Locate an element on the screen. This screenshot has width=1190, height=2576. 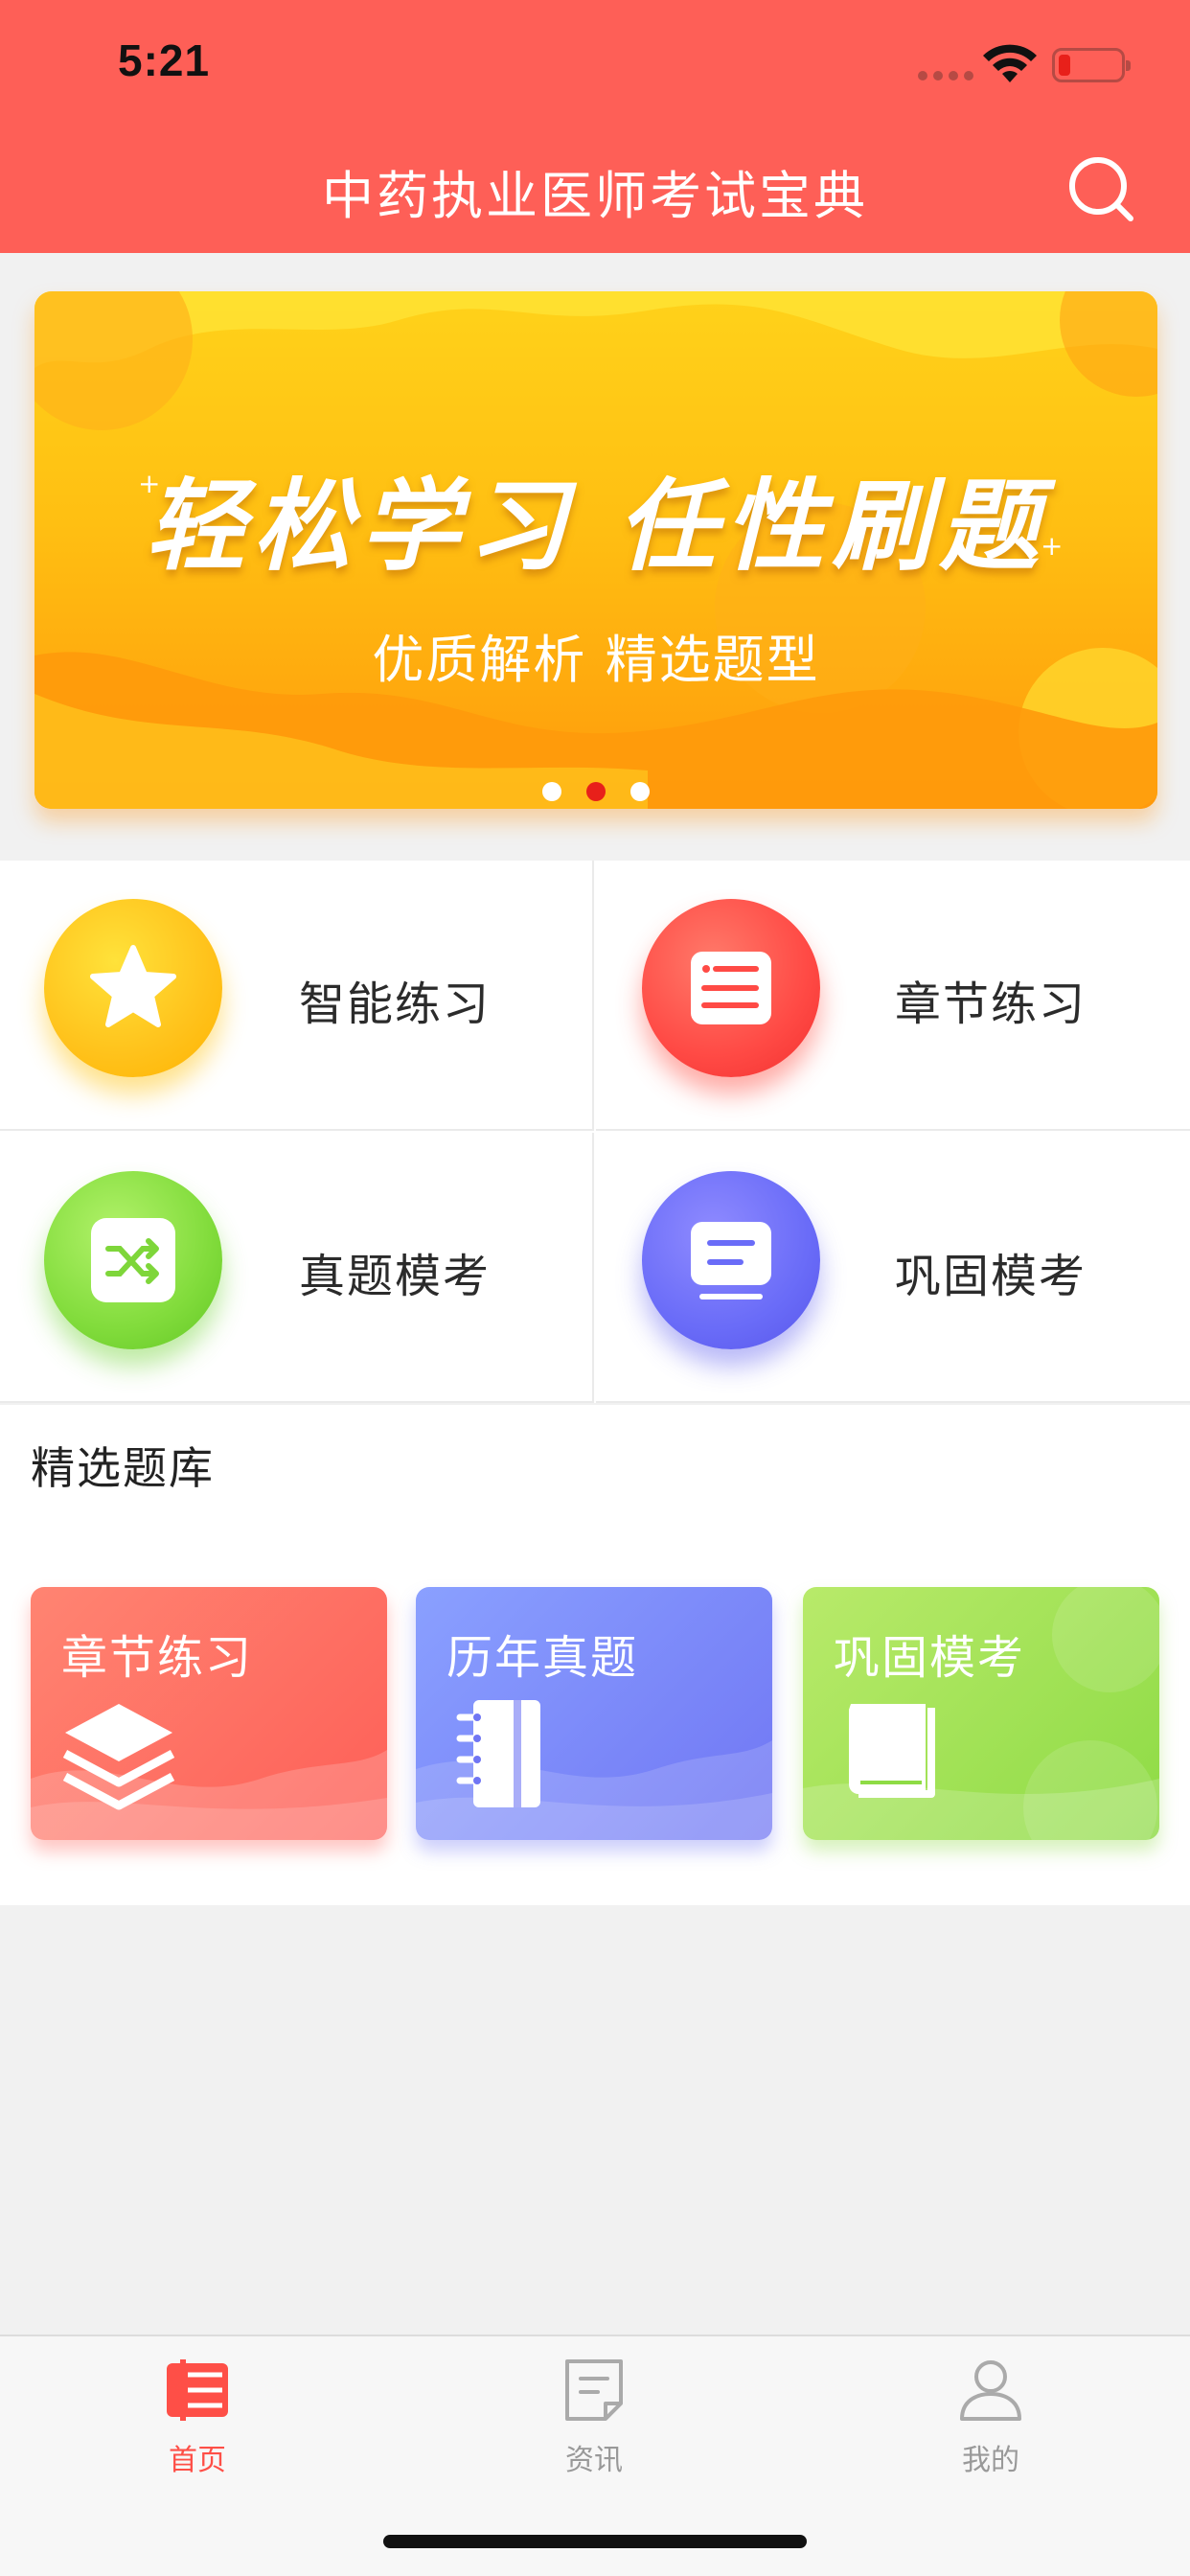
home-indicator is located at coordinates (595, 2541).